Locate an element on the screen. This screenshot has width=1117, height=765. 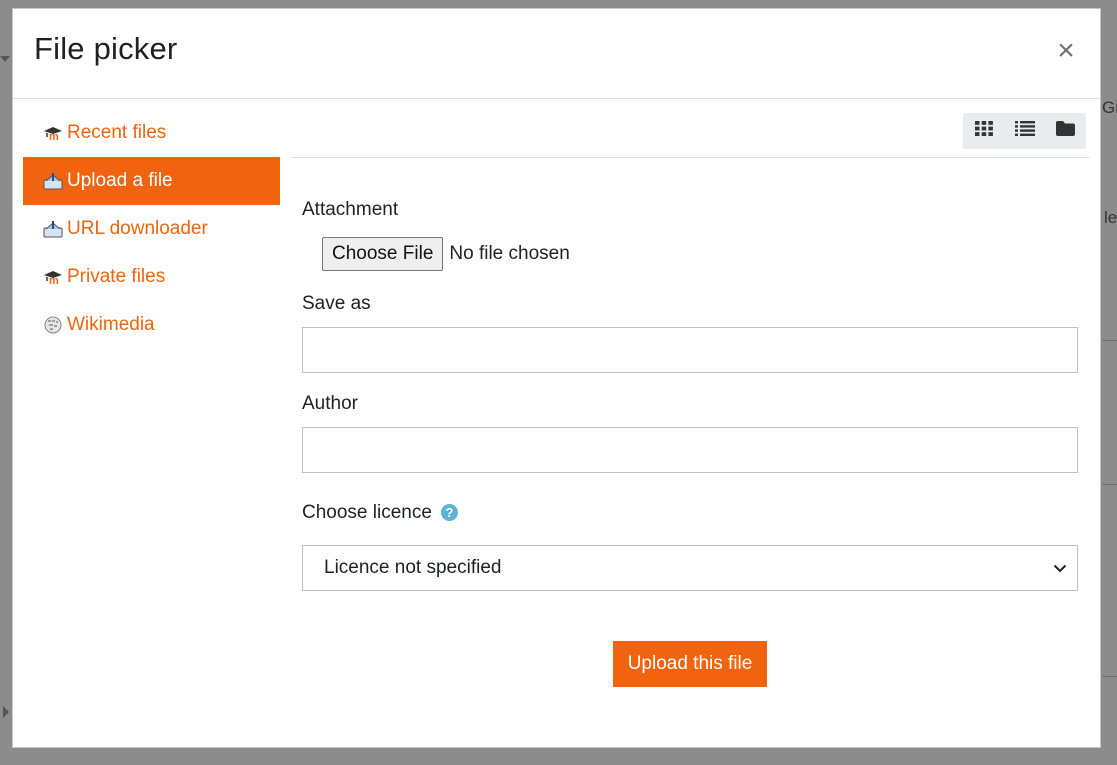
folder-icon is located at coordinates (1065, 131).